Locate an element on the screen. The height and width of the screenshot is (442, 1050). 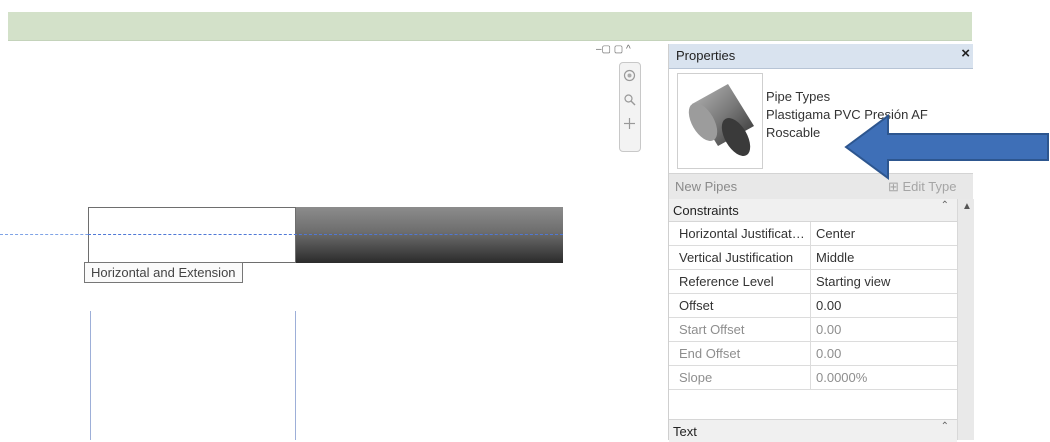
property-name: Slope is located at coordinates (696, 377).